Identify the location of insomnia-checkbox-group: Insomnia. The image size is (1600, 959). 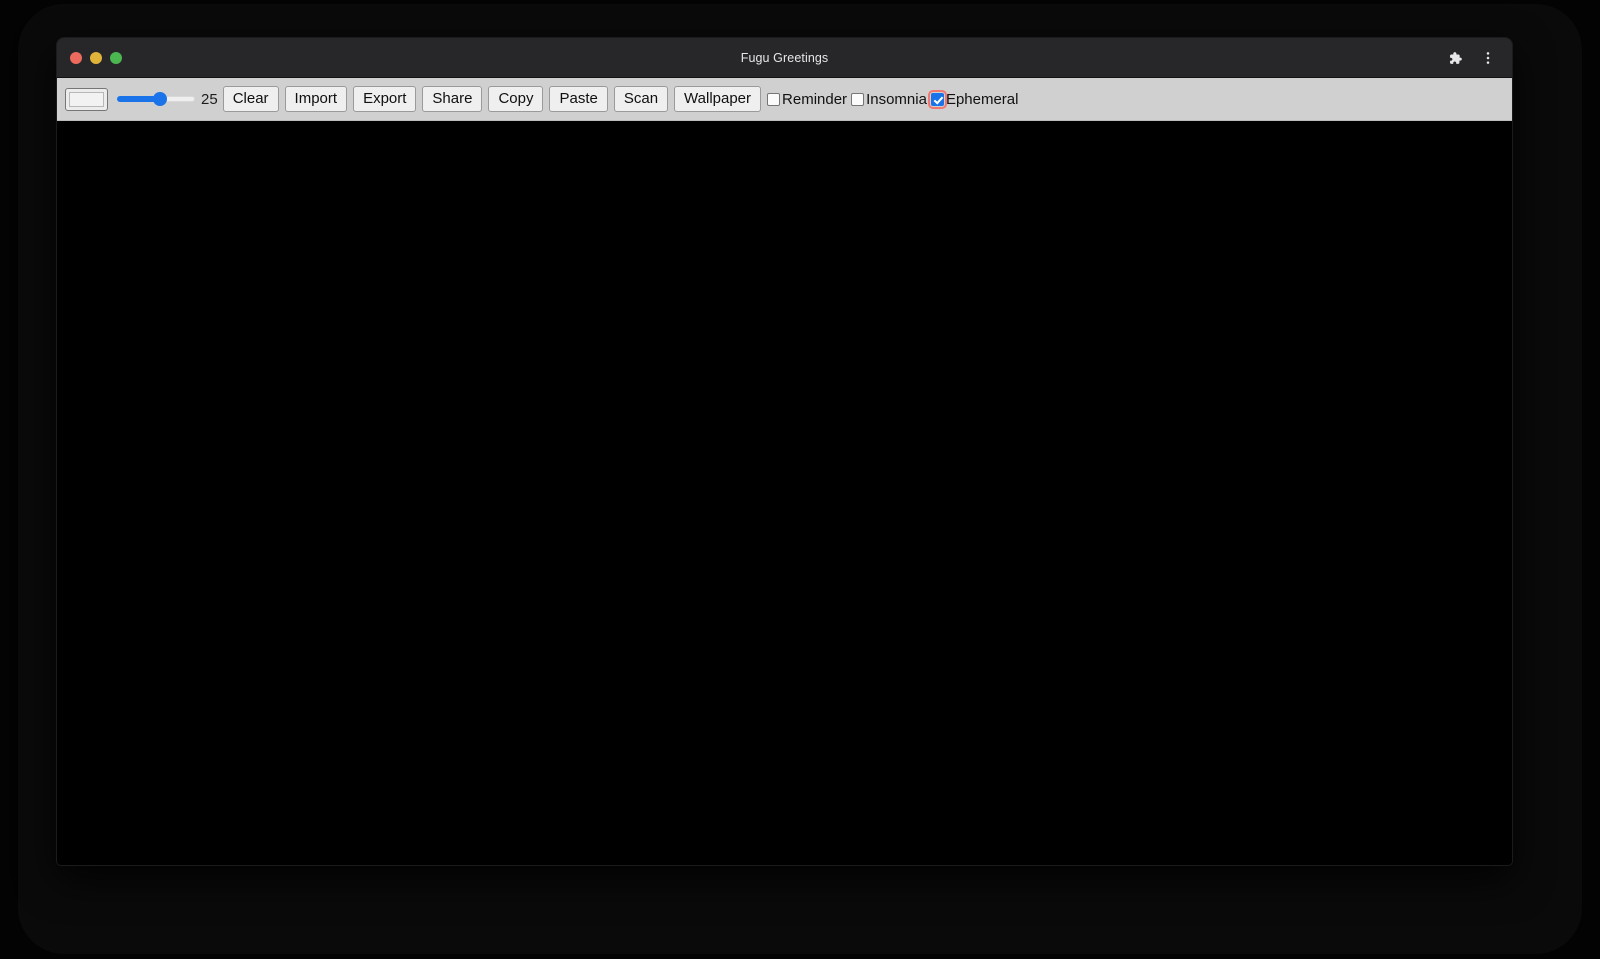
(889, 99).